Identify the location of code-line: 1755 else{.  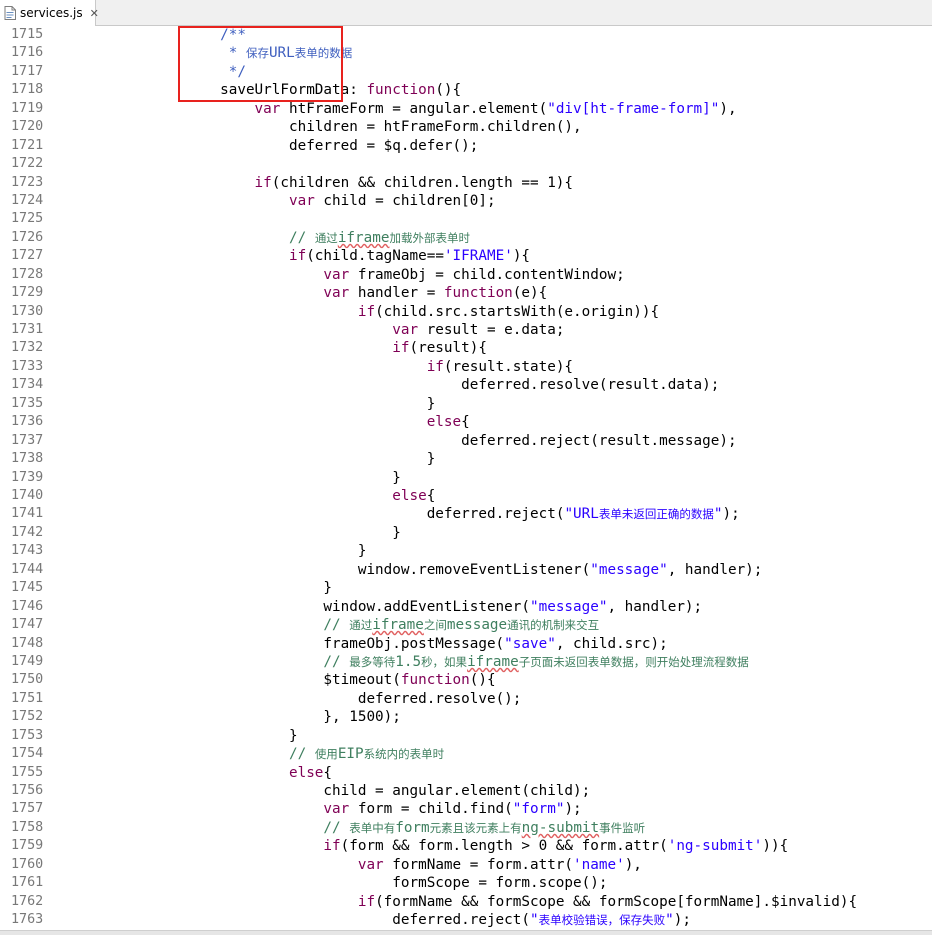
(466, 773).